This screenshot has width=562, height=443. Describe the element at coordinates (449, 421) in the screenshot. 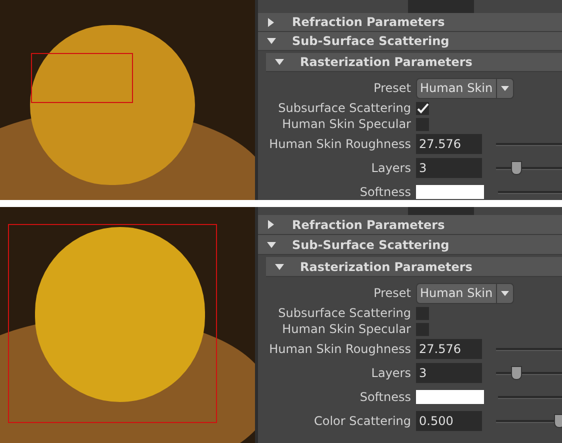

I see `number-field: 0.500` at that location.